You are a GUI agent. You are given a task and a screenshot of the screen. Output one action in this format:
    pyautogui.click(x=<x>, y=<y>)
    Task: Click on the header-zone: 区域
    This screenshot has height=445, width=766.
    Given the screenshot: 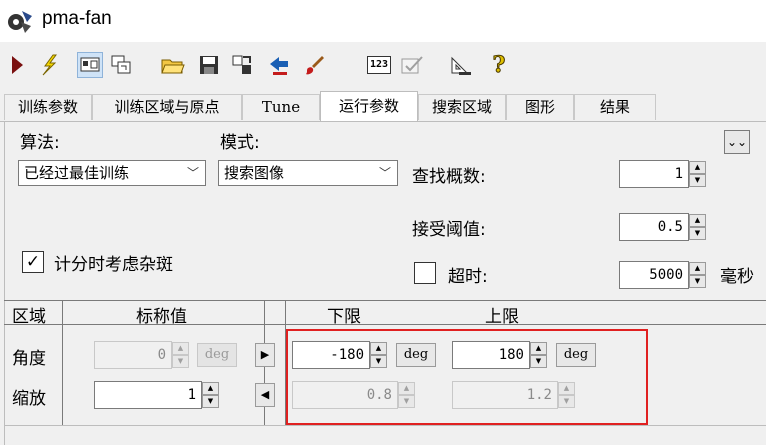 What is the action you would take?
    pyautogui.click(x=29, y=317)
    